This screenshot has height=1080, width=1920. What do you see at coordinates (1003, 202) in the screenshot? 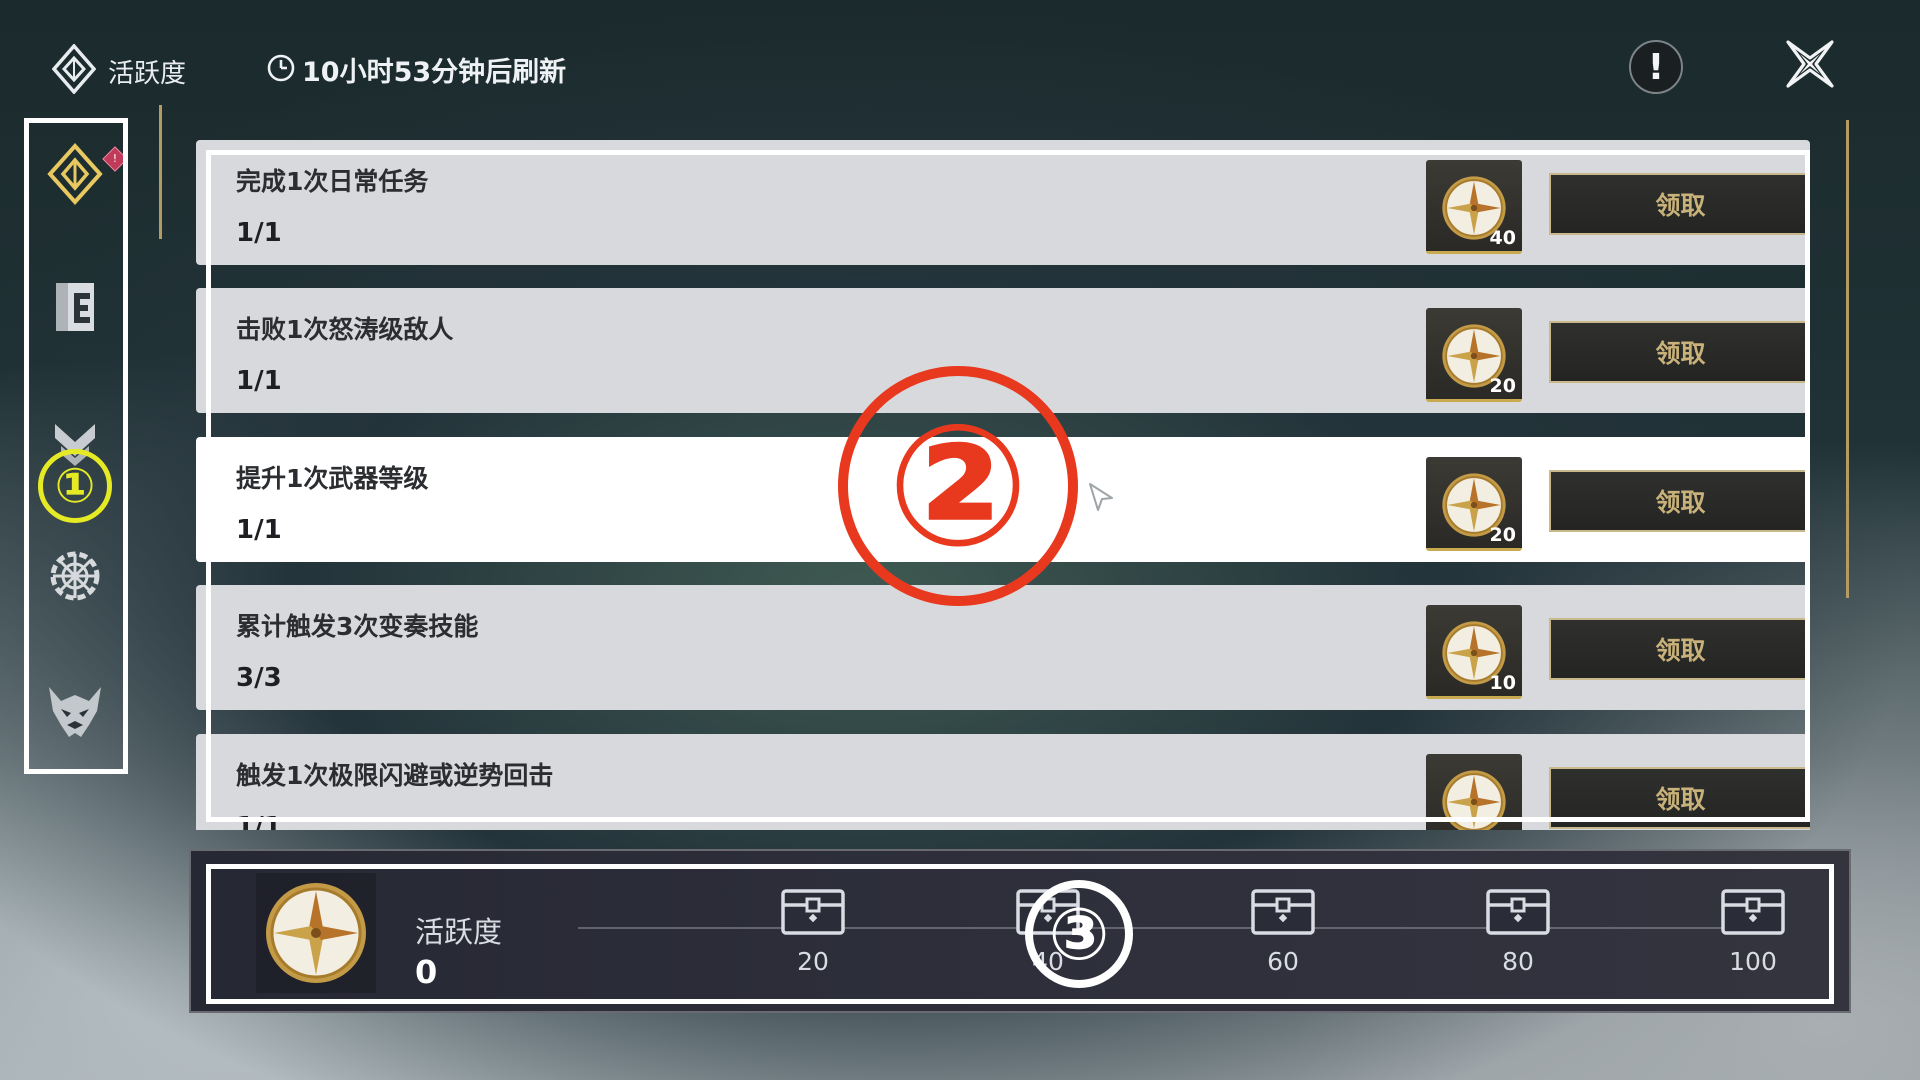
I see `task-card: 完成1次日常任务 1/1 40 领取` at bounding box center [1003, 202].